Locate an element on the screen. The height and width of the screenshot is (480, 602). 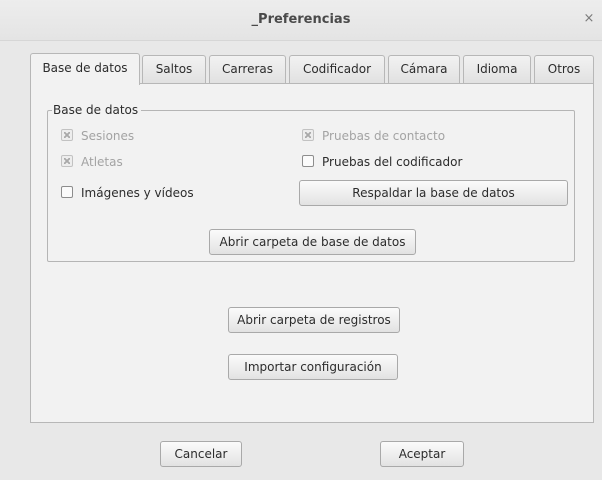
accept-button: Aceptar is located at coordinates (422, 454).